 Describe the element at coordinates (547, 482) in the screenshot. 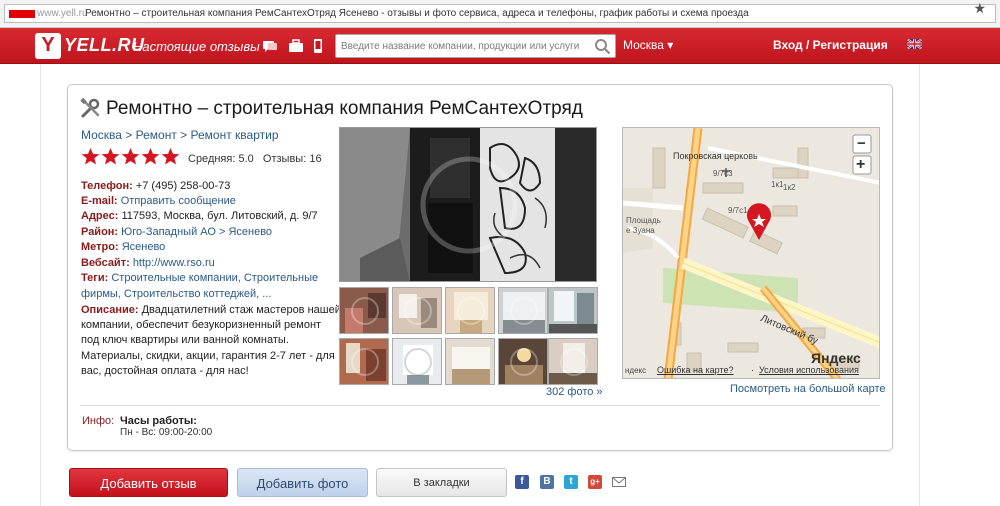

I see `vkontakte-icon: B` at that location.